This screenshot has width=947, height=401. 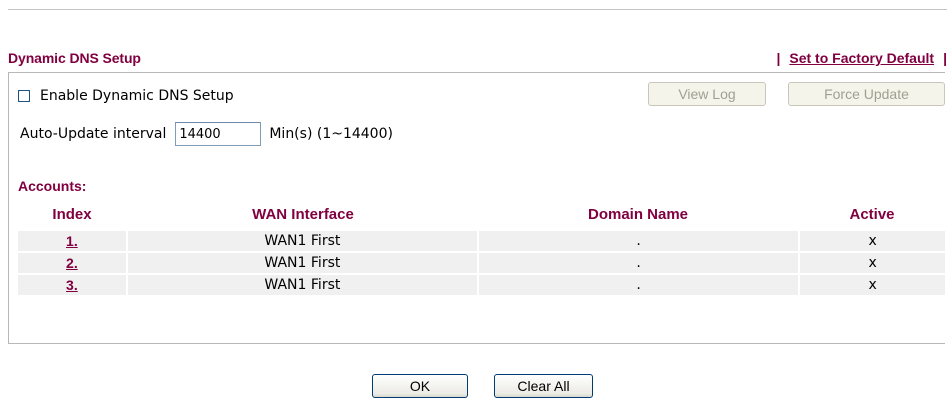 What do you see at coordinates (303, 214) in the screenshot?
I see `column-header-wan-interface: WAN Interface` at bounding box center [303, 214].